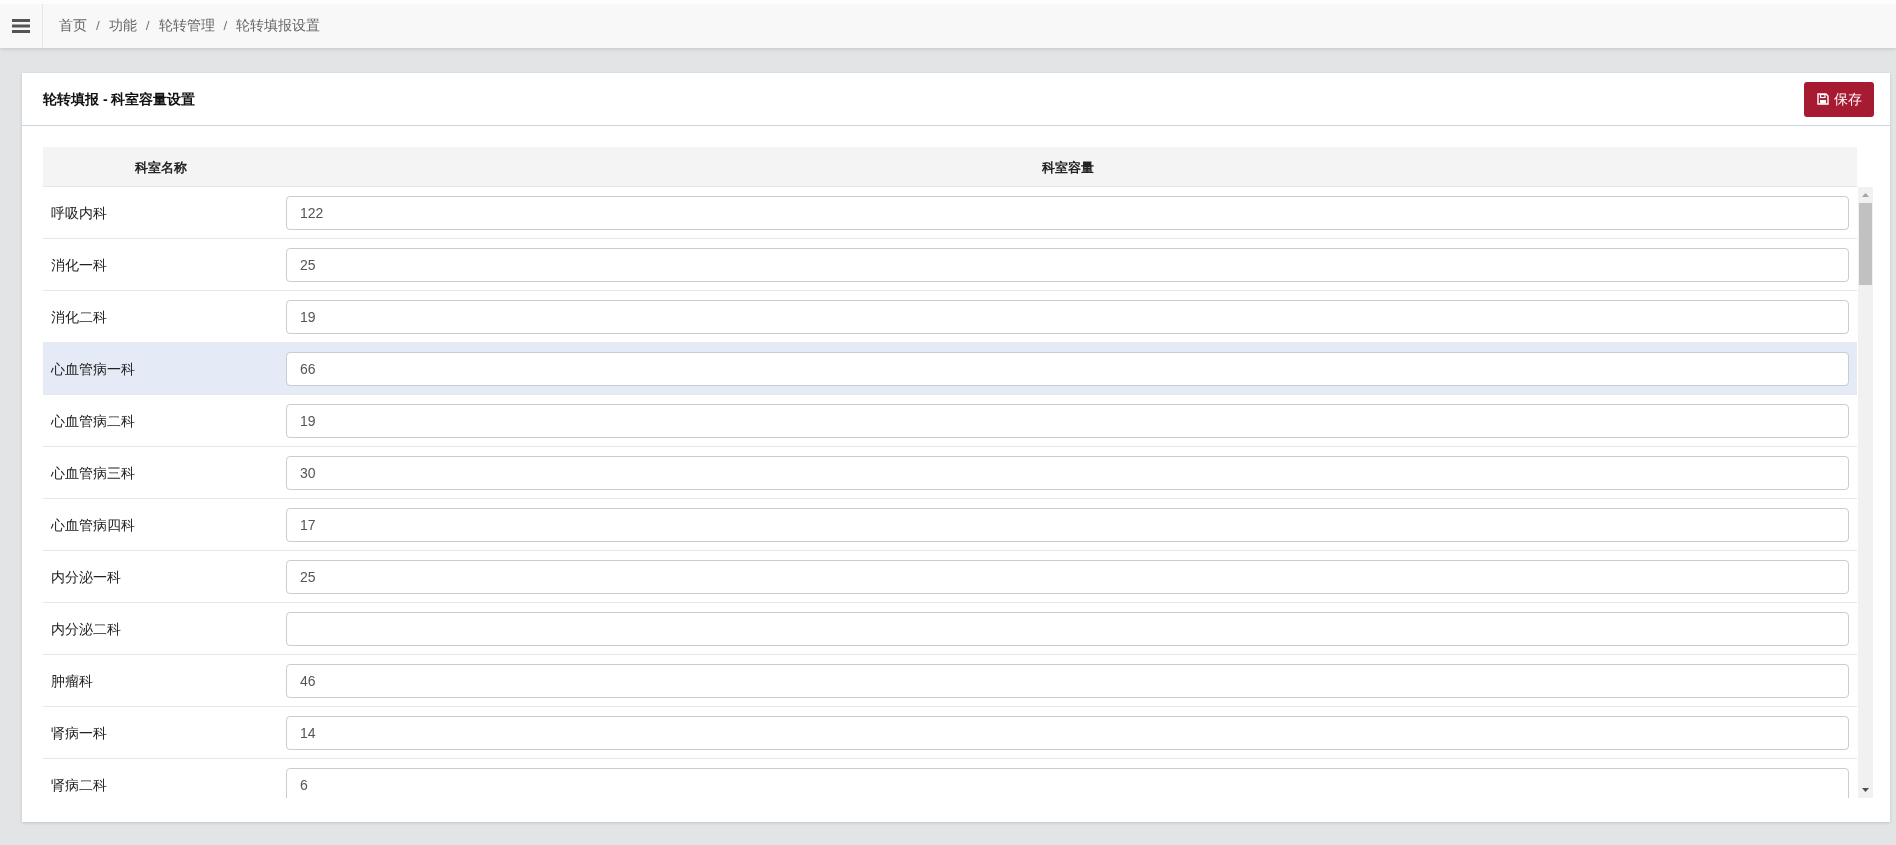 The height and width of the screenshot is (845, 1896). Describe the element at coordinates (85, 628) in the screenshot. I see `department-name: 内分泌二科` at that location.